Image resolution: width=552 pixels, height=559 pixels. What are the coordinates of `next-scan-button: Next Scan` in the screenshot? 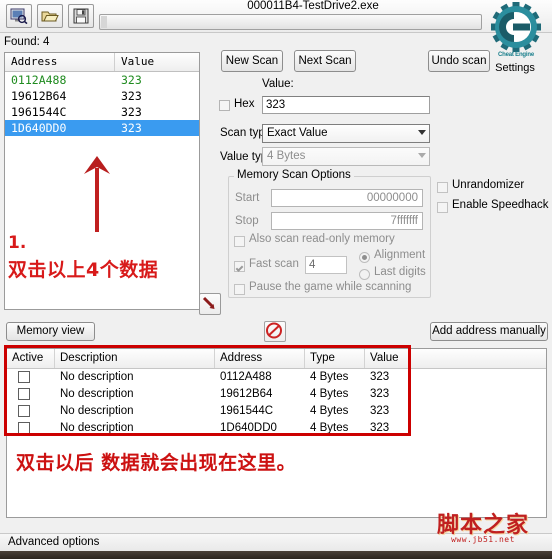 It's located at (325, 61).